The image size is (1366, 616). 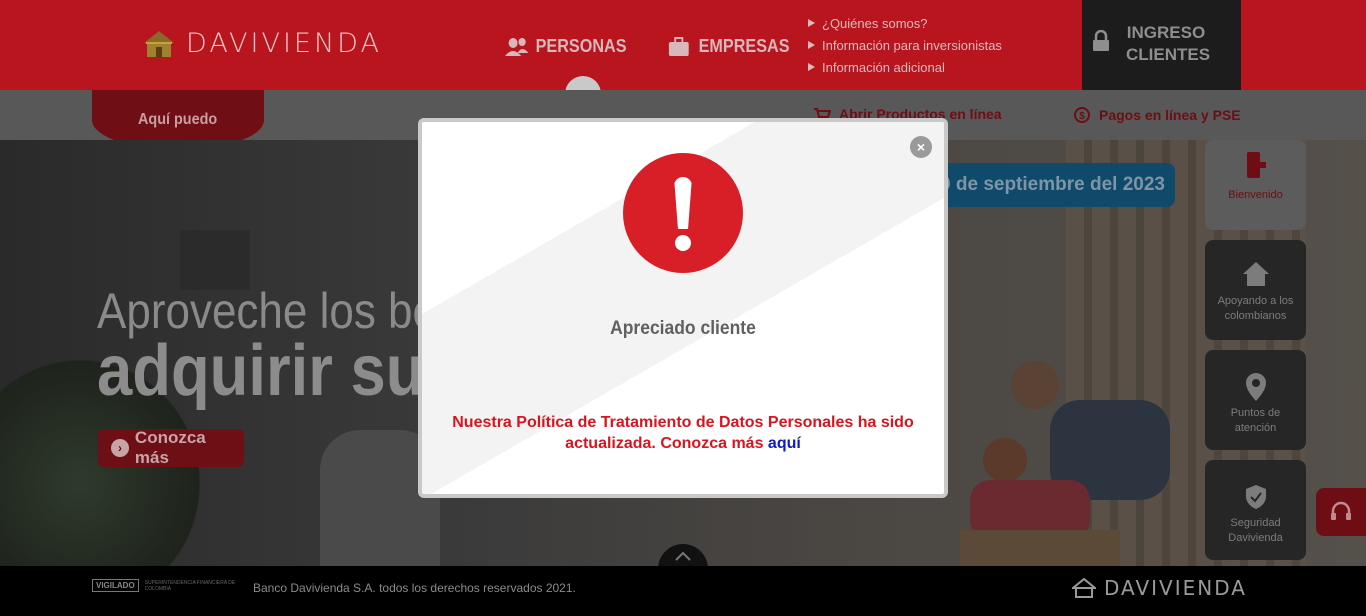 I want to click on hero-couple-image, so click(x=1065, y=463).